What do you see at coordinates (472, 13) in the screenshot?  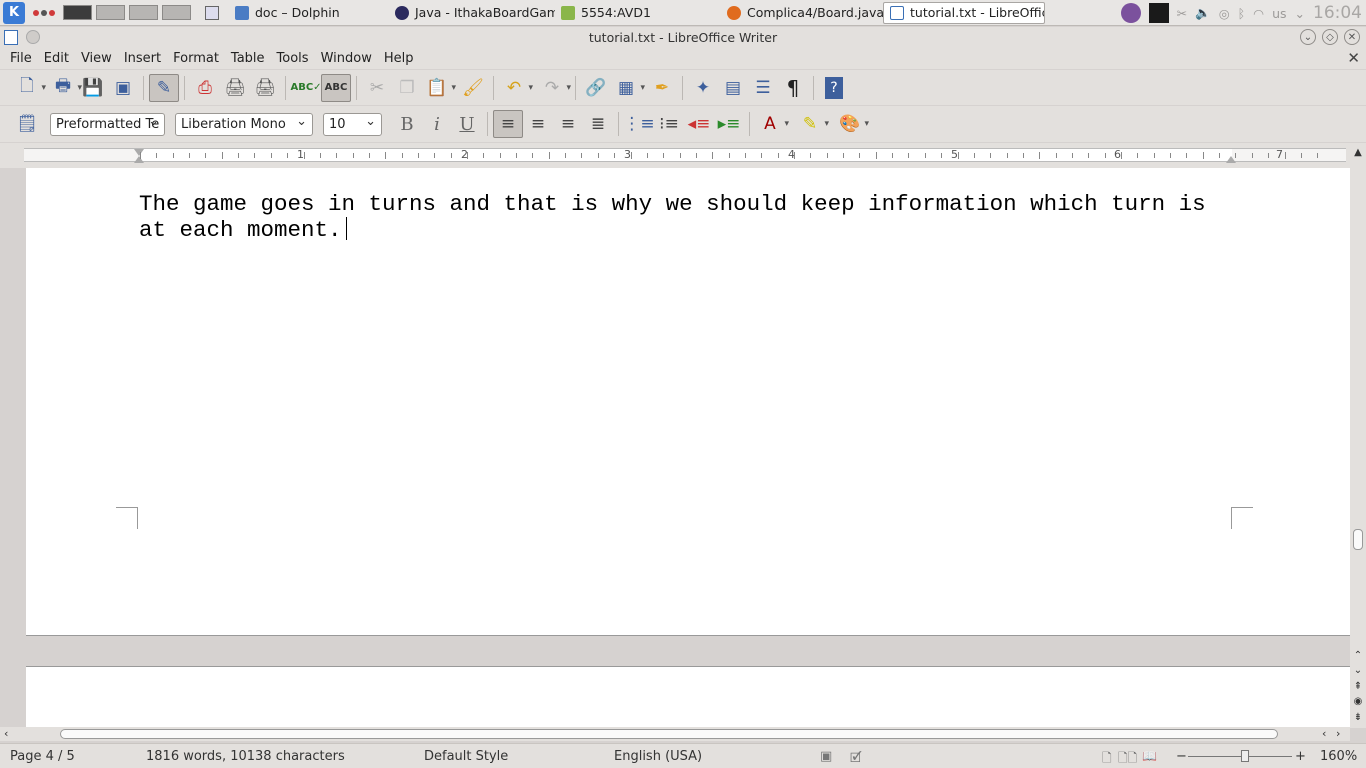 I see `task-eclipse: Java - IthakaBoardGam` at bounding box center [472, 13].